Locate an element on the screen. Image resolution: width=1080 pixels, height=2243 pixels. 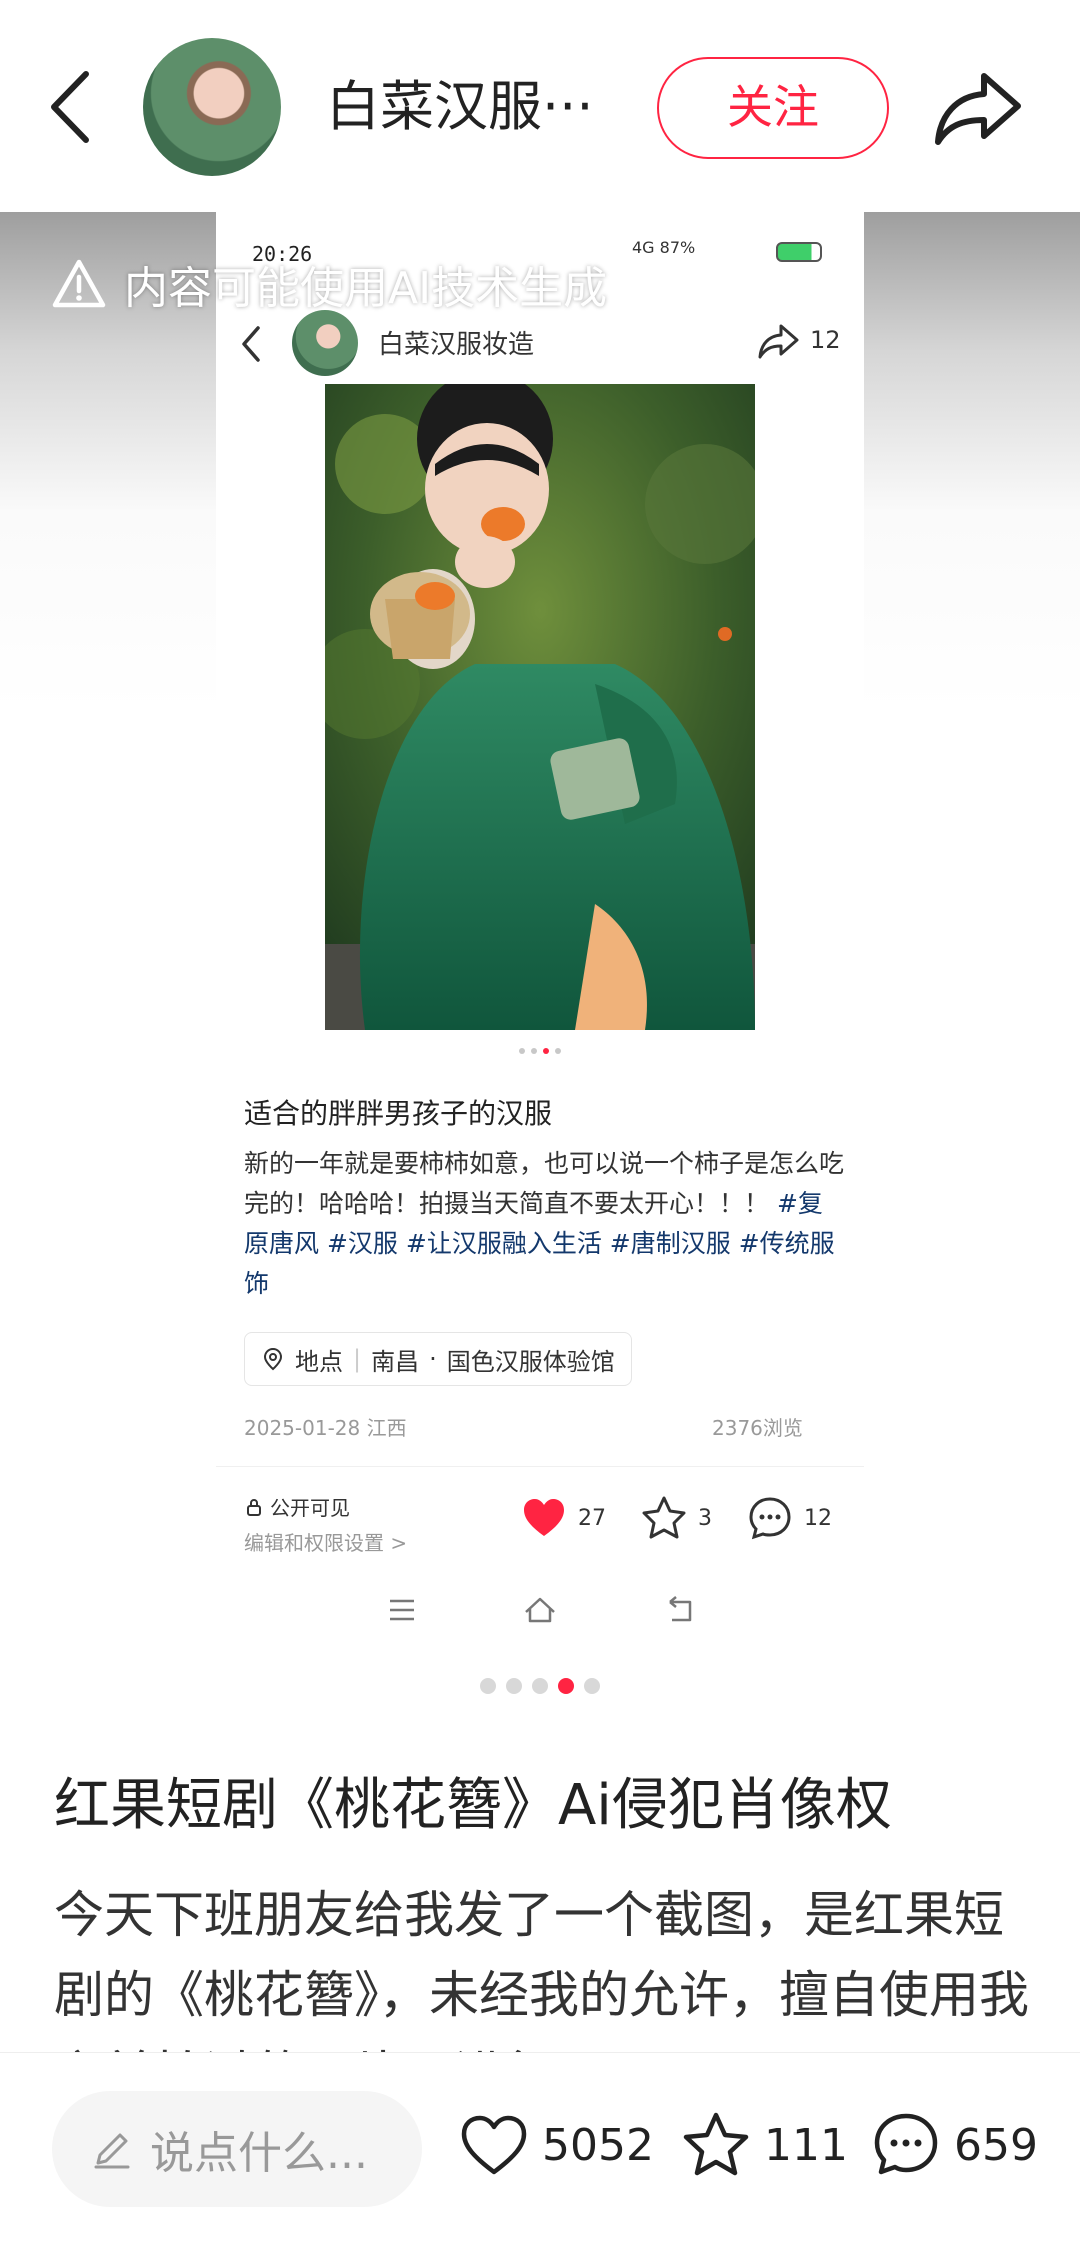
location-chip: 地点 | 南昌 · 国色汉服体验馆 is located at coordinates (438, 1359).